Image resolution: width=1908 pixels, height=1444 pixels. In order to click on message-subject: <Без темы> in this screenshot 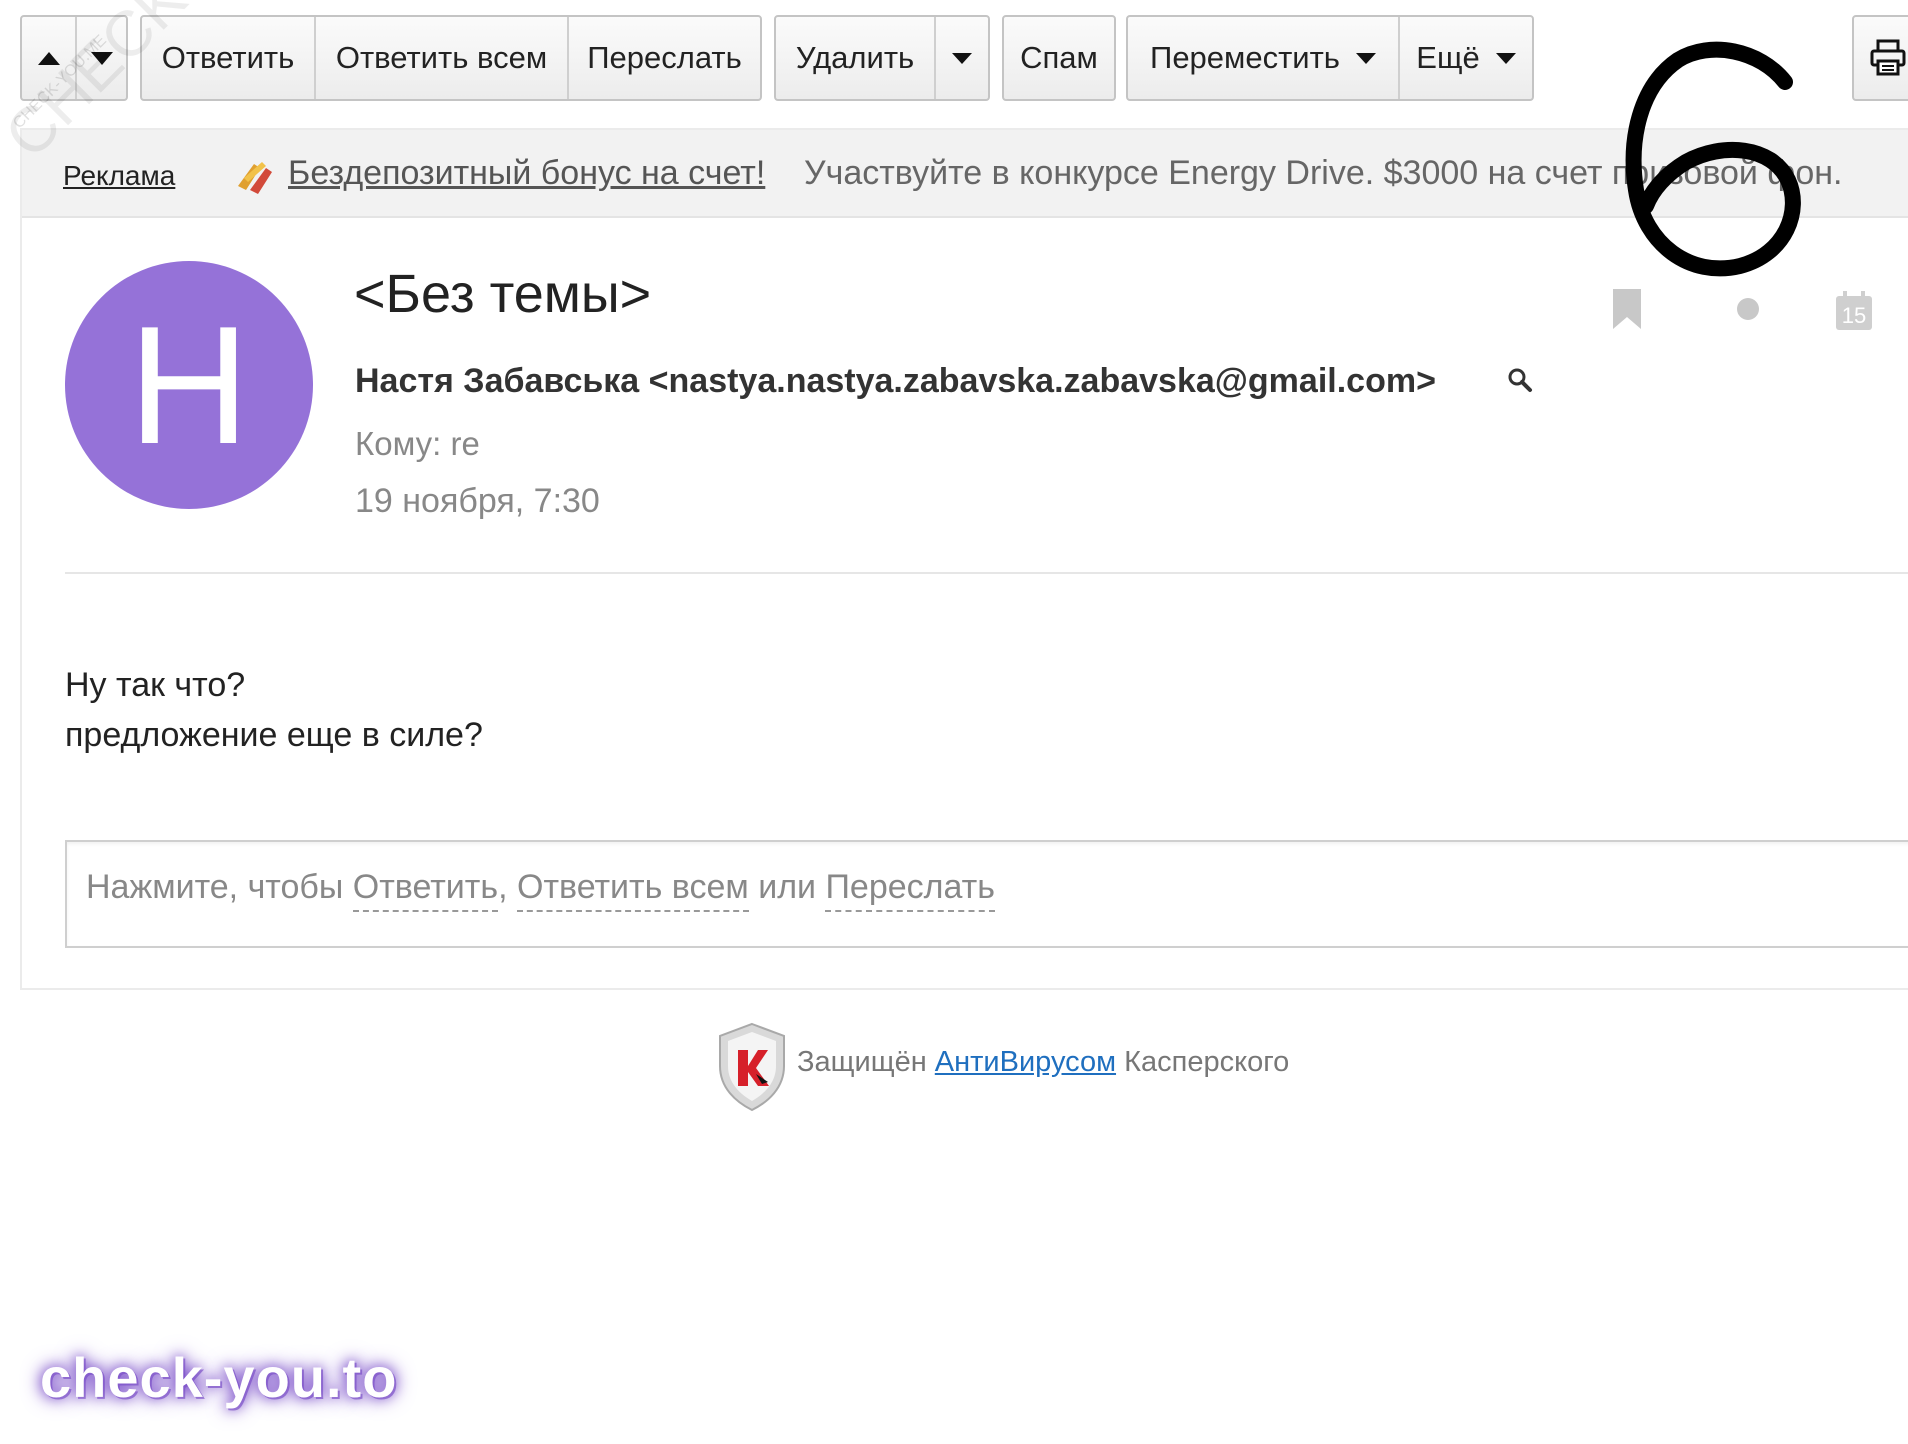, I will do `click(503, 294)`.